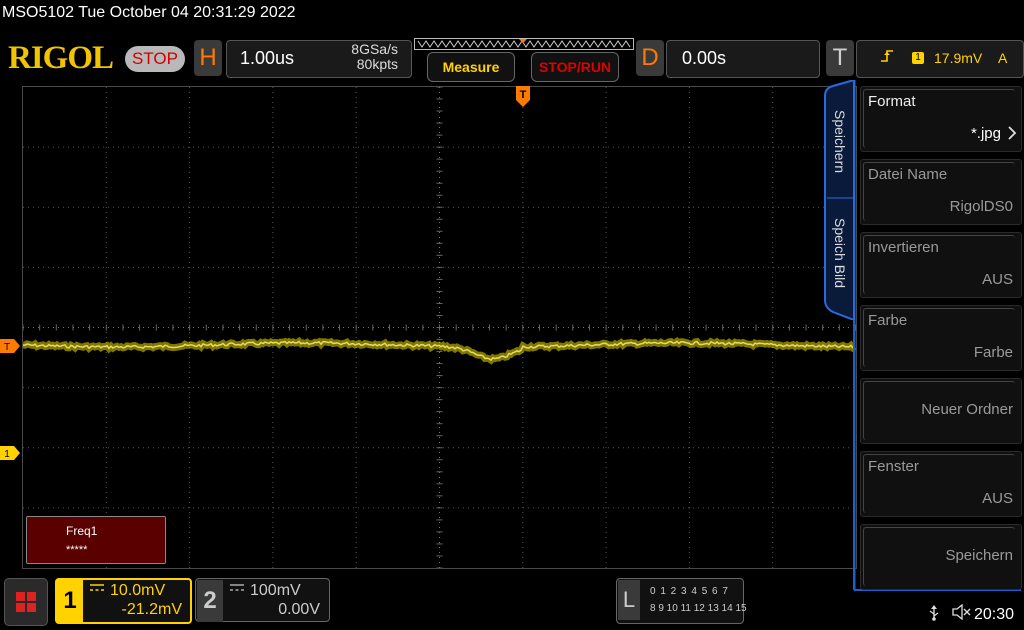 The width and height of the screenshot is (1024, 630). What do you see at coordinates (689, 591) in the screenshot?
I see `la-channels-row-1: 0 1 2 3 4 5 6 7` at bounding box center [689, 591].